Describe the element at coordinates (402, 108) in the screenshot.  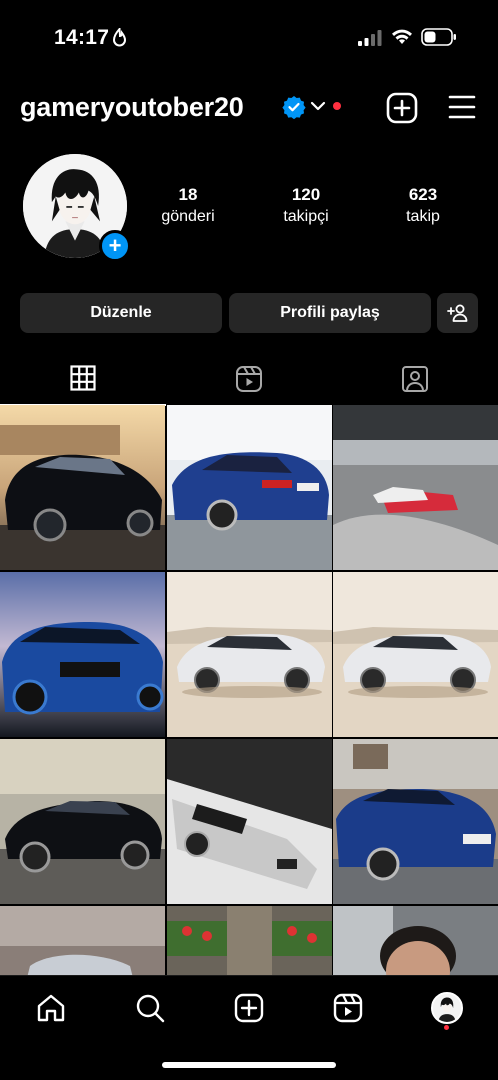
I see `new-post-icon` at that location.